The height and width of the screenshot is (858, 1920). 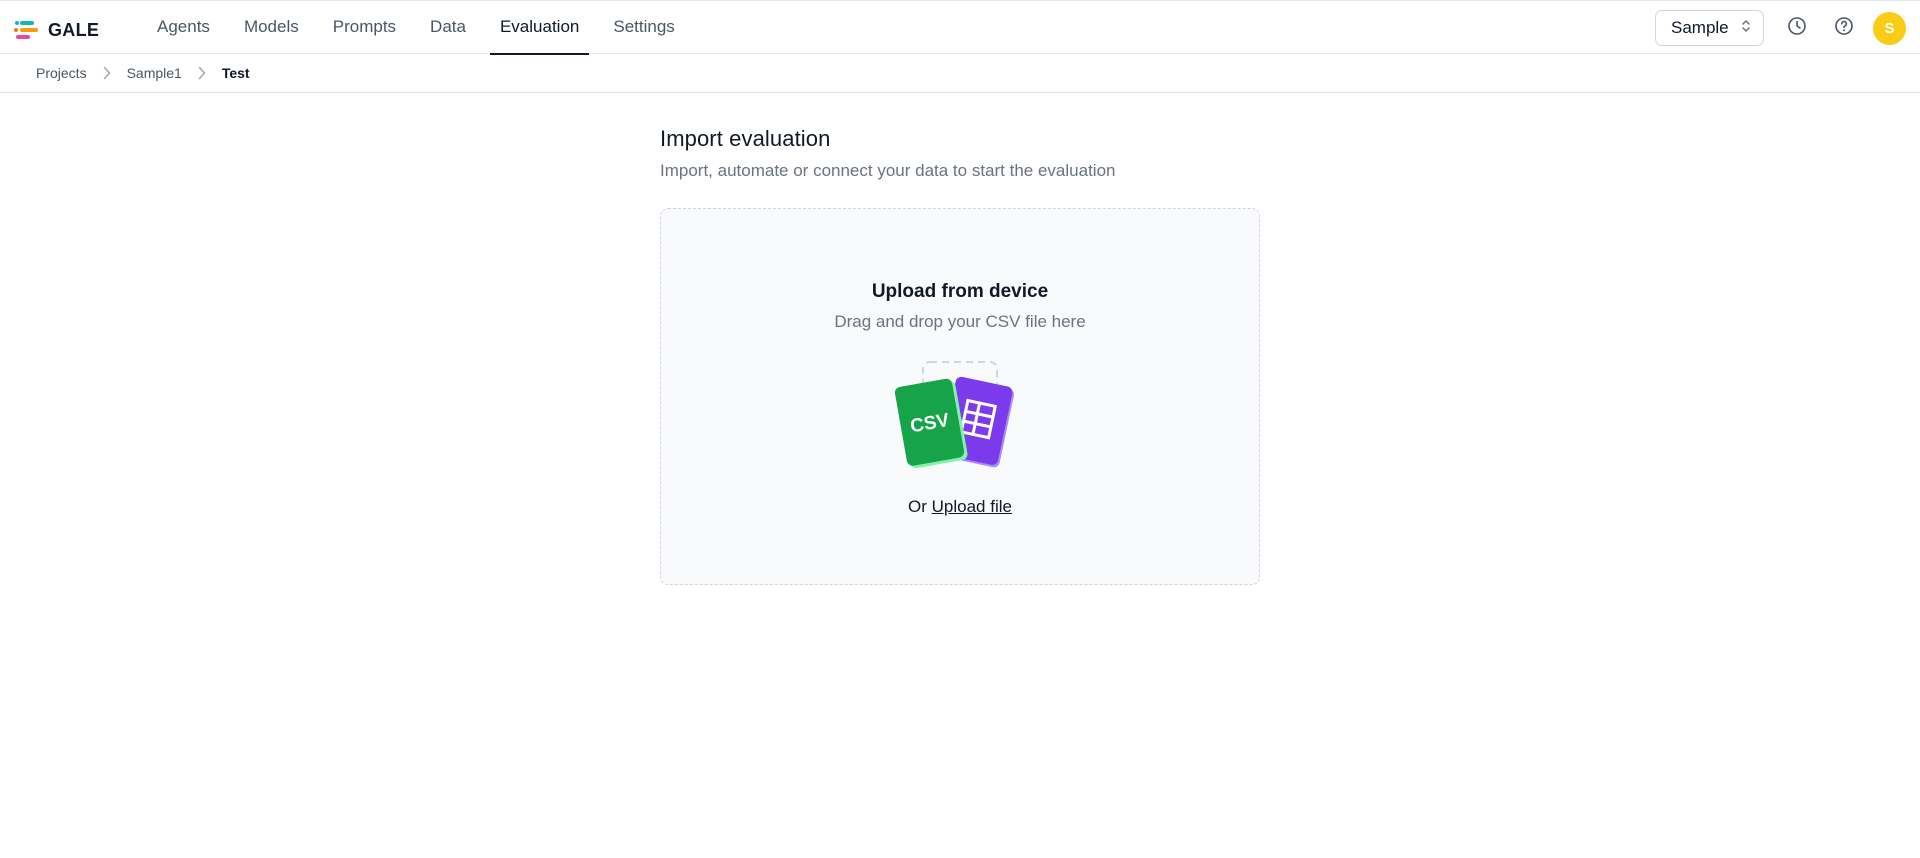 I want to click on dropzone-title: Upload from device, so click(x=960, y=291).